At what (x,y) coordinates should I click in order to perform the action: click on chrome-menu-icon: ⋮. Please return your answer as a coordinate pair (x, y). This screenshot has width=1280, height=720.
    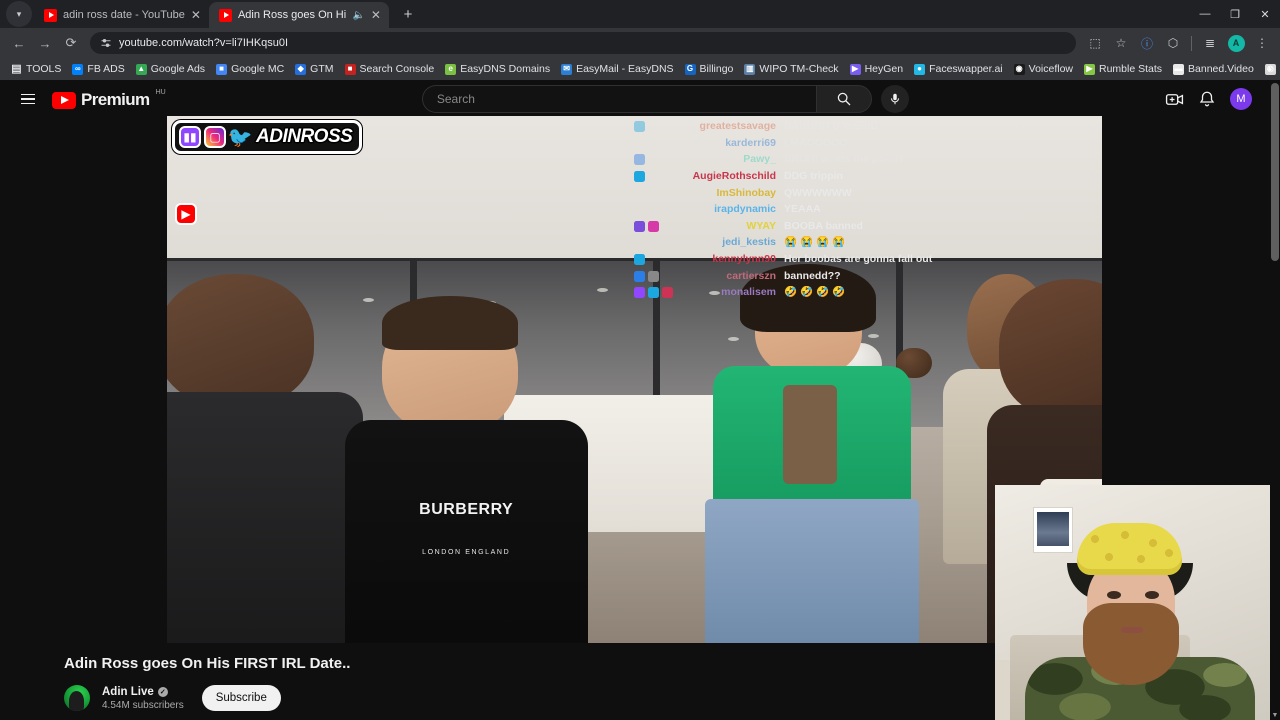
    Looking at the image, I should click on (1262, 43).